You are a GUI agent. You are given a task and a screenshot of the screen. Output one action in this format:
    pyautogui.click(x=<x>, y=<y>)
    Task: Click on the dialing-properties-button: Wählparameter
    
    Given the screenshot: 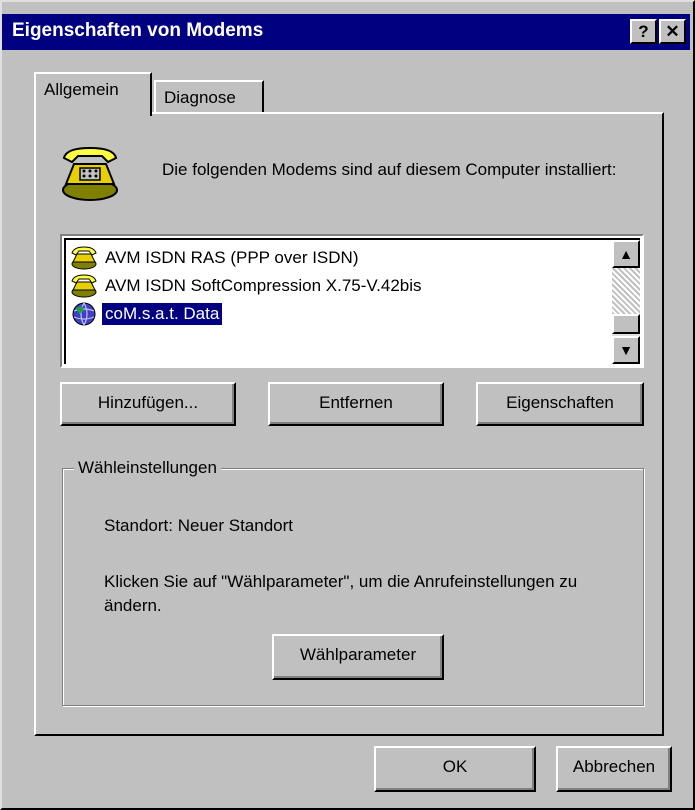 What is the action you would take?
    pyautogui.click(x=358, y=657)
    